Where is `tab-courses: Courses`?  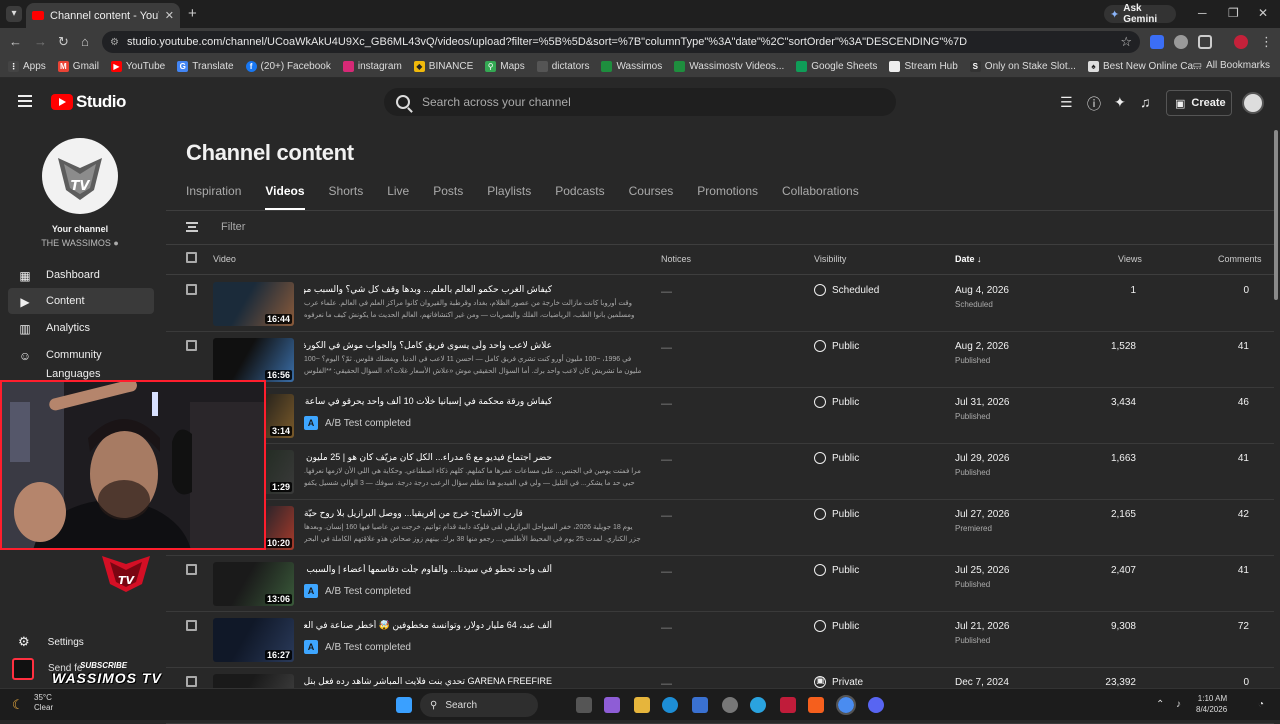
tab-courses: Courses is located at coordinates (651, 197).